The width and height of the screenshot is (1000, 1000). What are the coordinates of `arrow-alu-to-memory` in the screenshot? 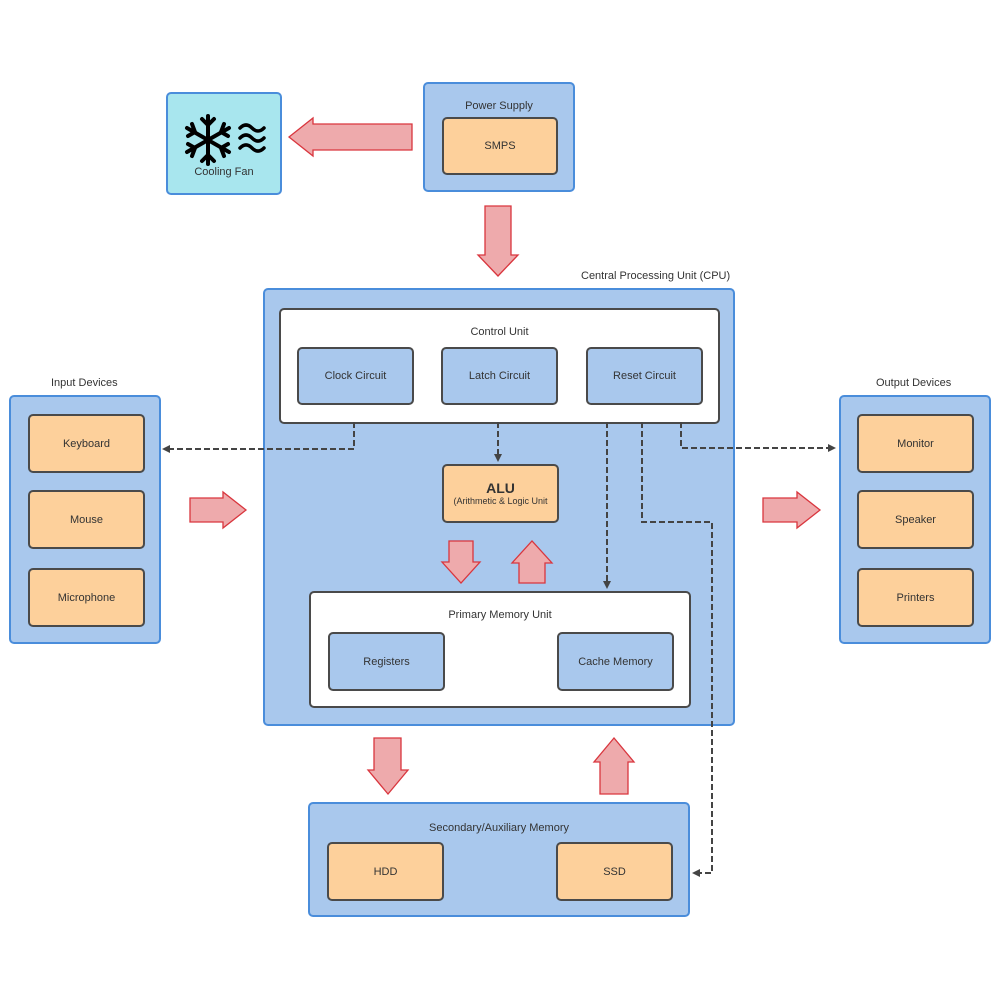 It's located at (461, 562).